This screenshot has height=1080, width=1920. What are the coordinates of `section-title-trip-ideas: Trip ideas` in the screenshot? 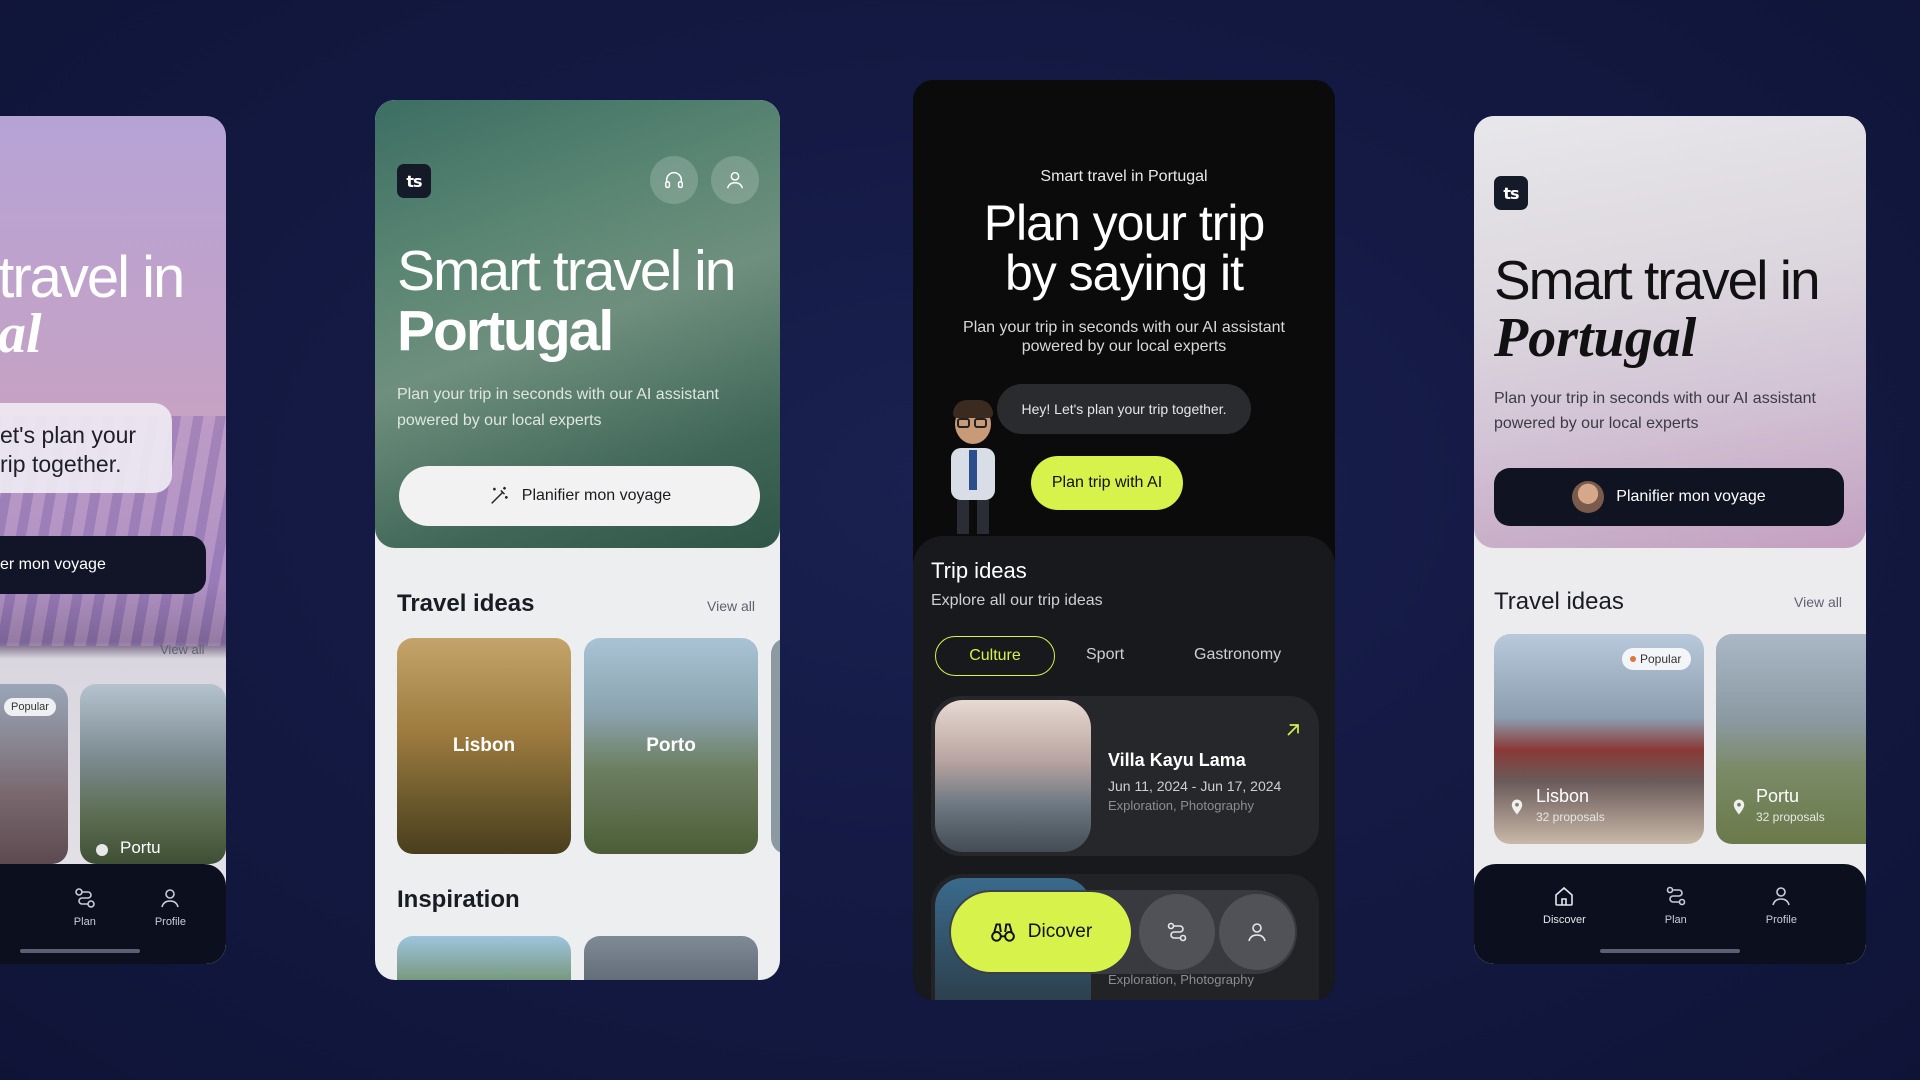 It's located at (979, 570).